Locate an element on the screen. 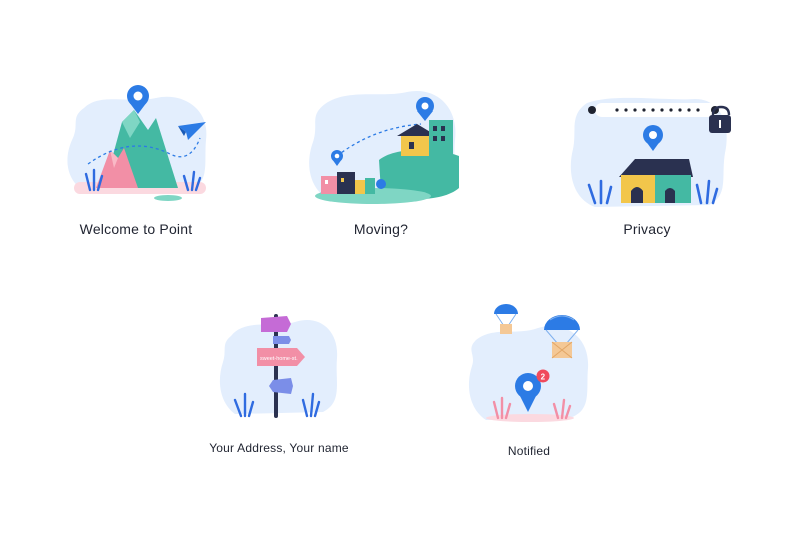 The height and width of the screenshot is (534, 800). notified-title: Notified is located at coordinates (529, 451).